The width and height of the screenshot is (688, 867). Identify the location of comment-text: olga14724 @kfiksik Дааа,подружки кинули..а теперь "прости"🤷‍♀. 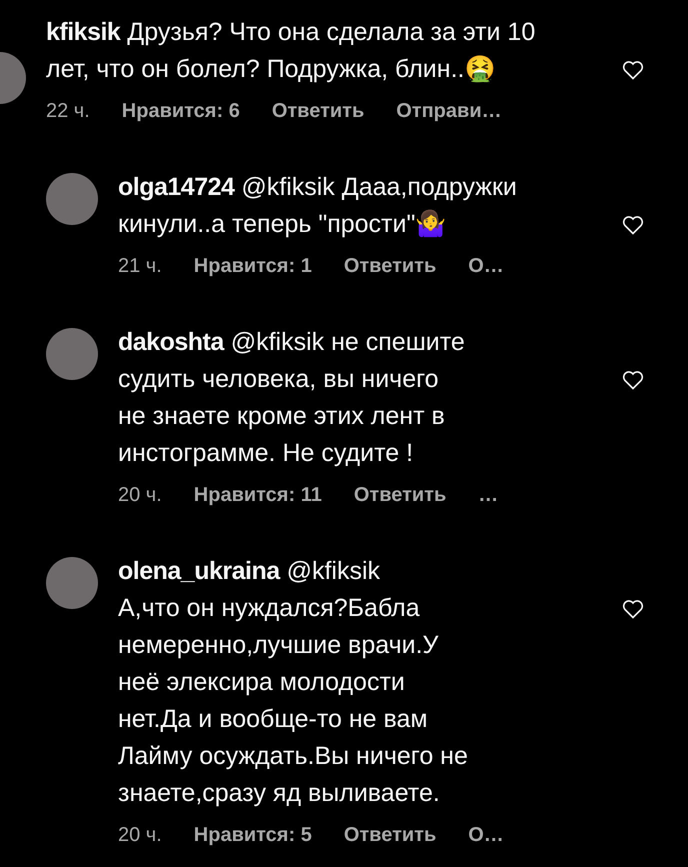
(318, 206).